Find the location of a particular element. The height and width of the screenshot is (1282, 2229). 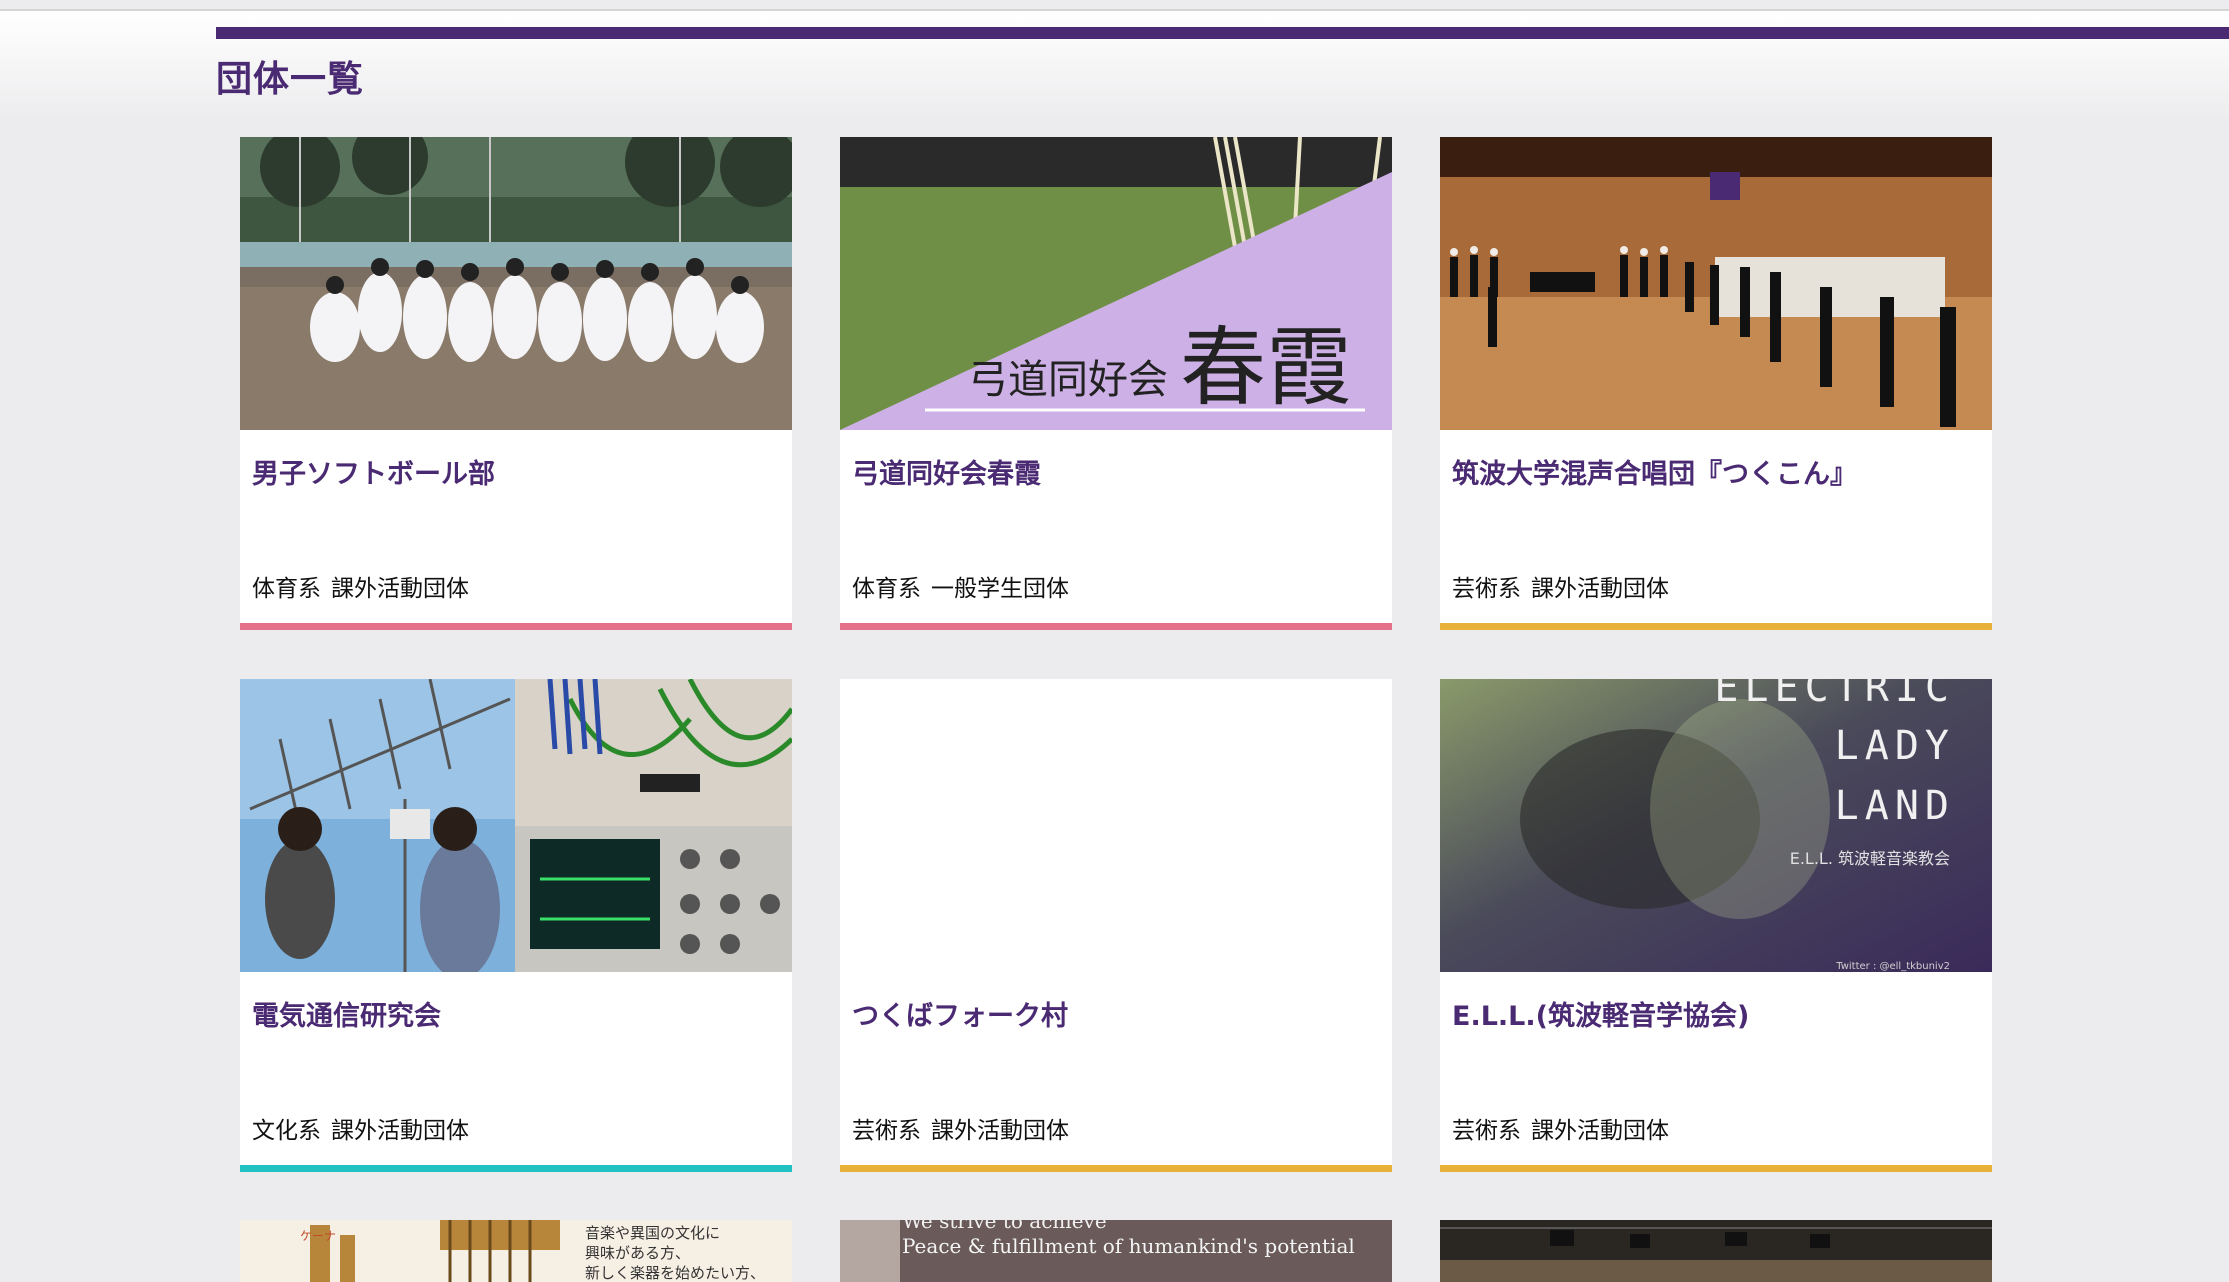

group-card-electric-comm: 電気通信研究会 文化系 課外活動団体 is located at coordinates (516, 925).